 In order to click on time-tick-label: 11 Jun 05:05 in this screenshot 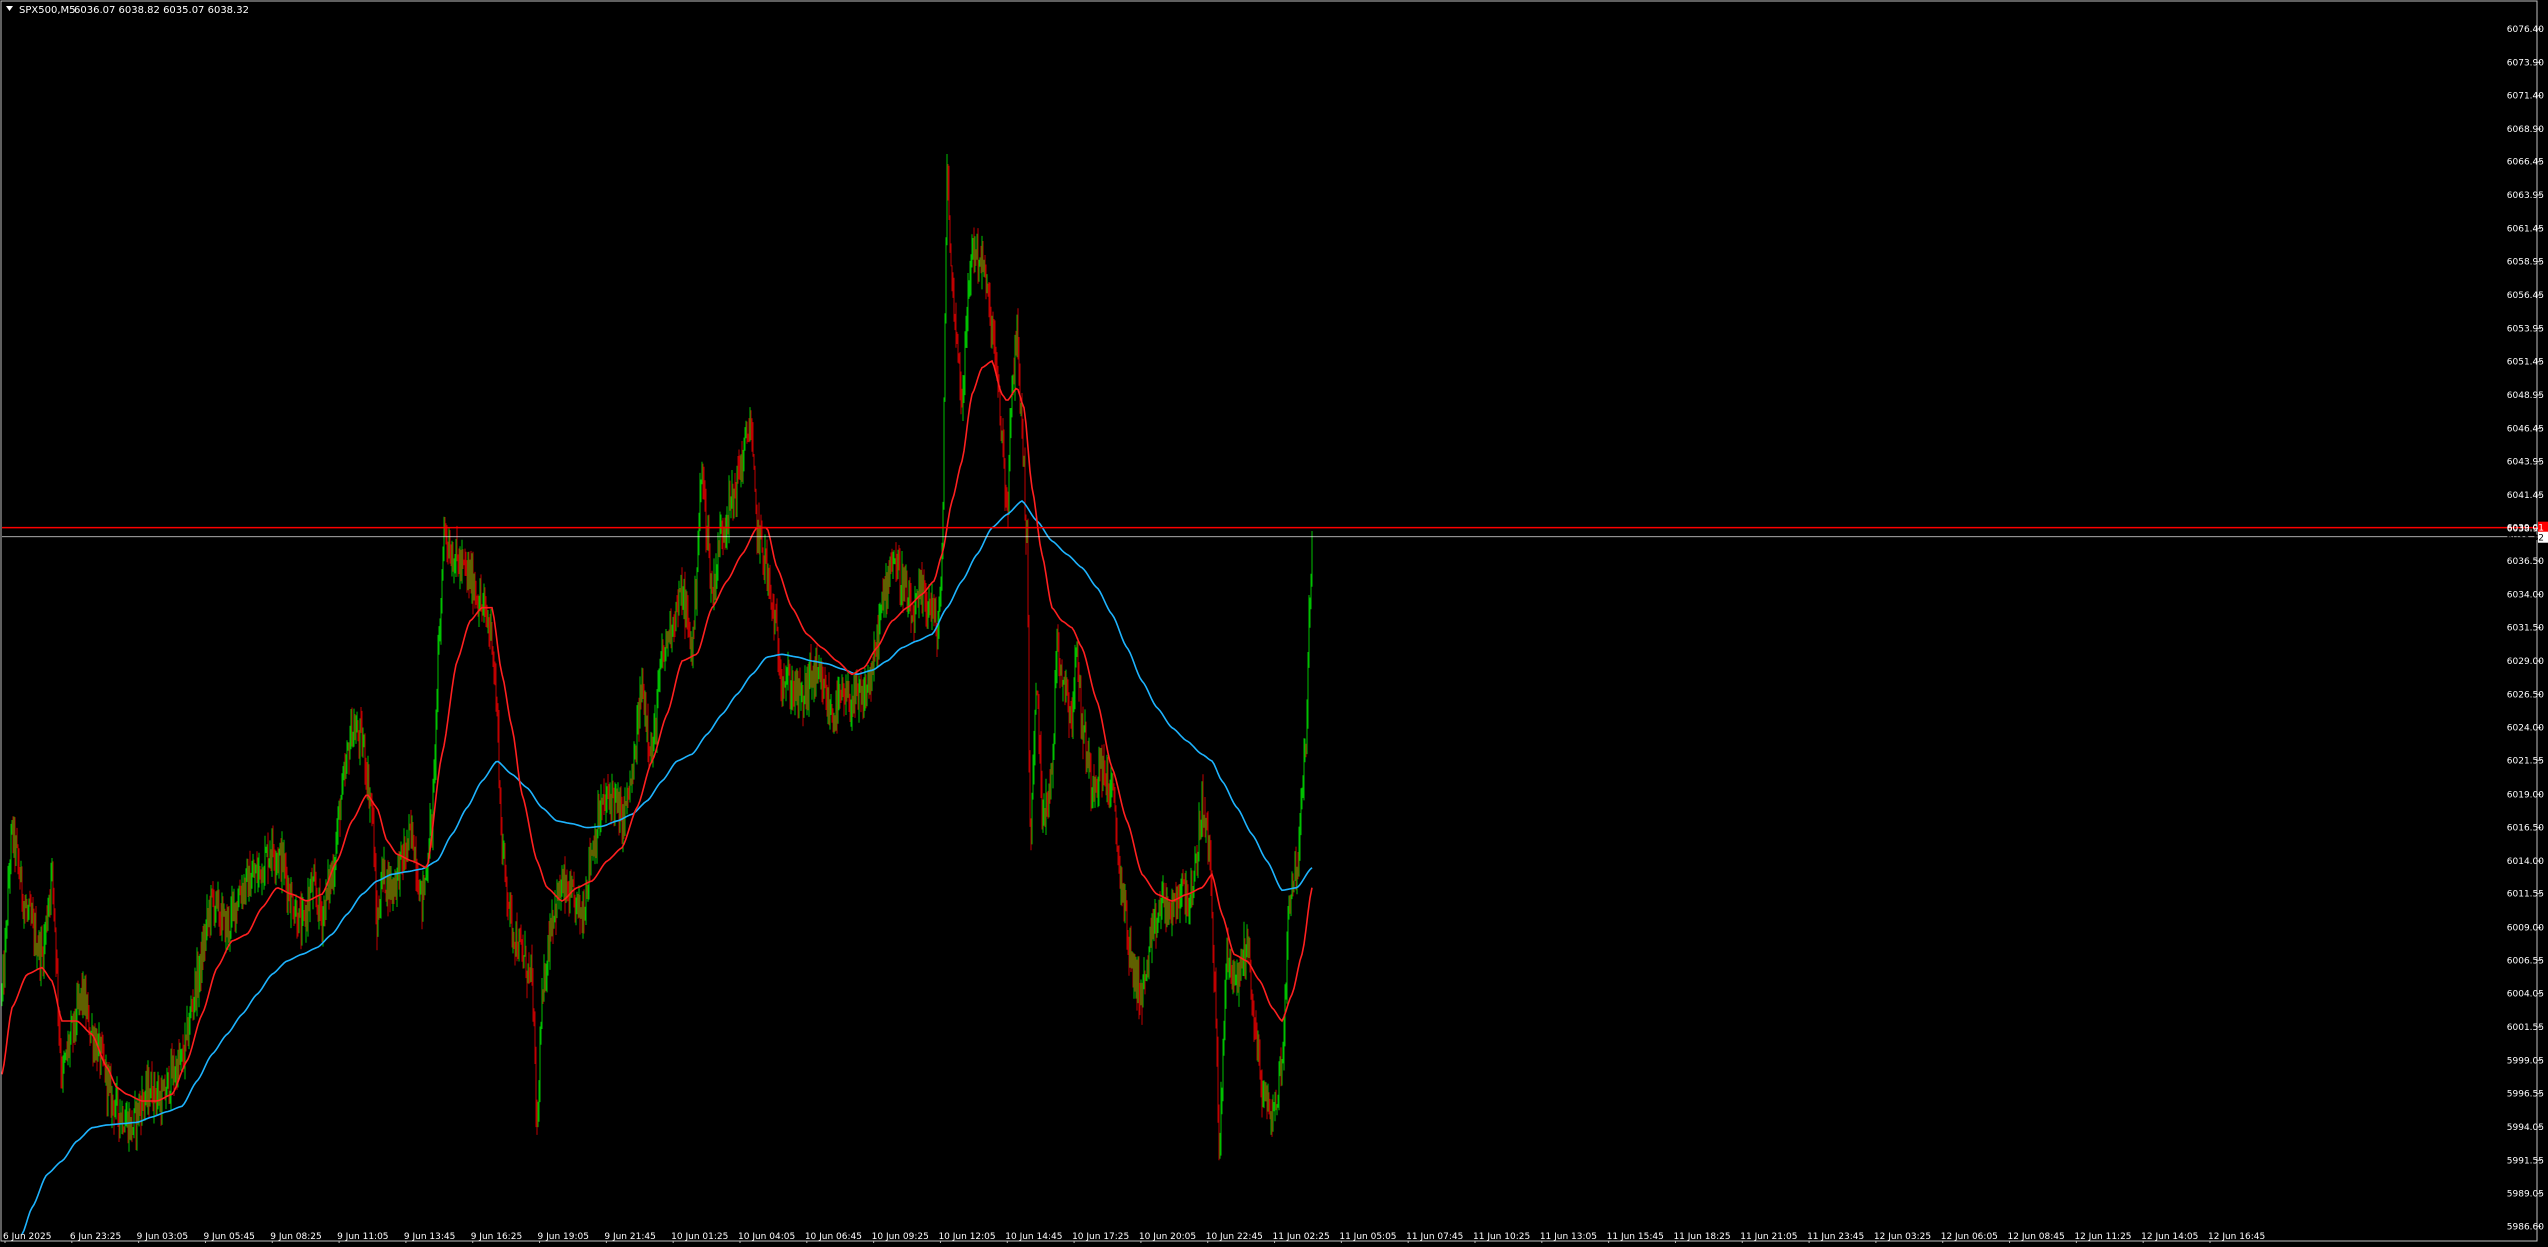, I will do `click(1367, 1237)`.